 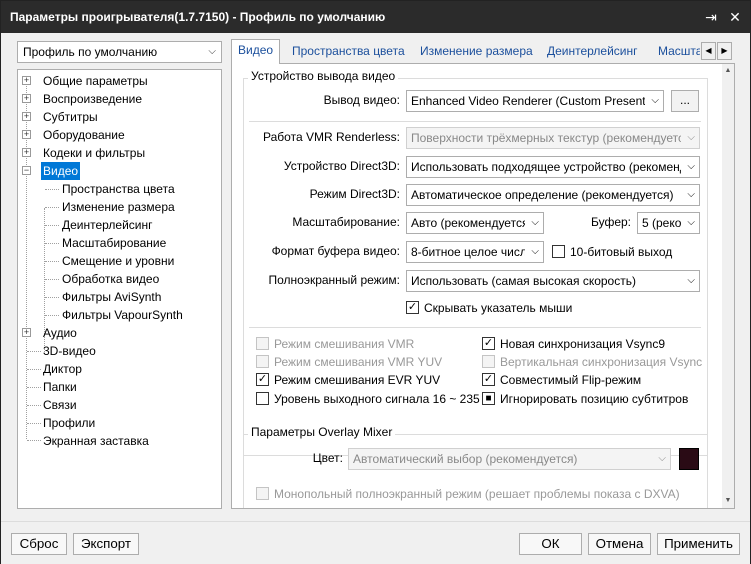 What do you see at coordinates (728, 286) in the screenshot?
I see `panel-scrollbar: ▲ ▼` at bounding box center [728, 286].